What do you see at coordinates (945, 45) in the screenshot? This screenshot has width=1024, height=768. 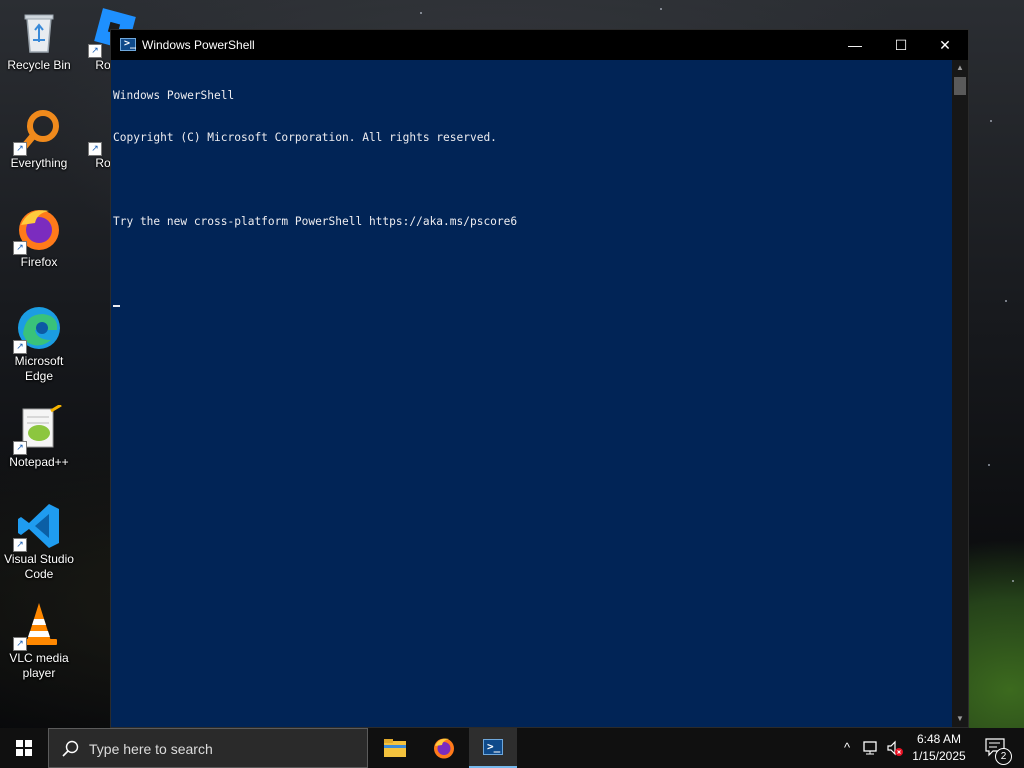 I see `close-button: ✕` at bounding box center [945, 45].